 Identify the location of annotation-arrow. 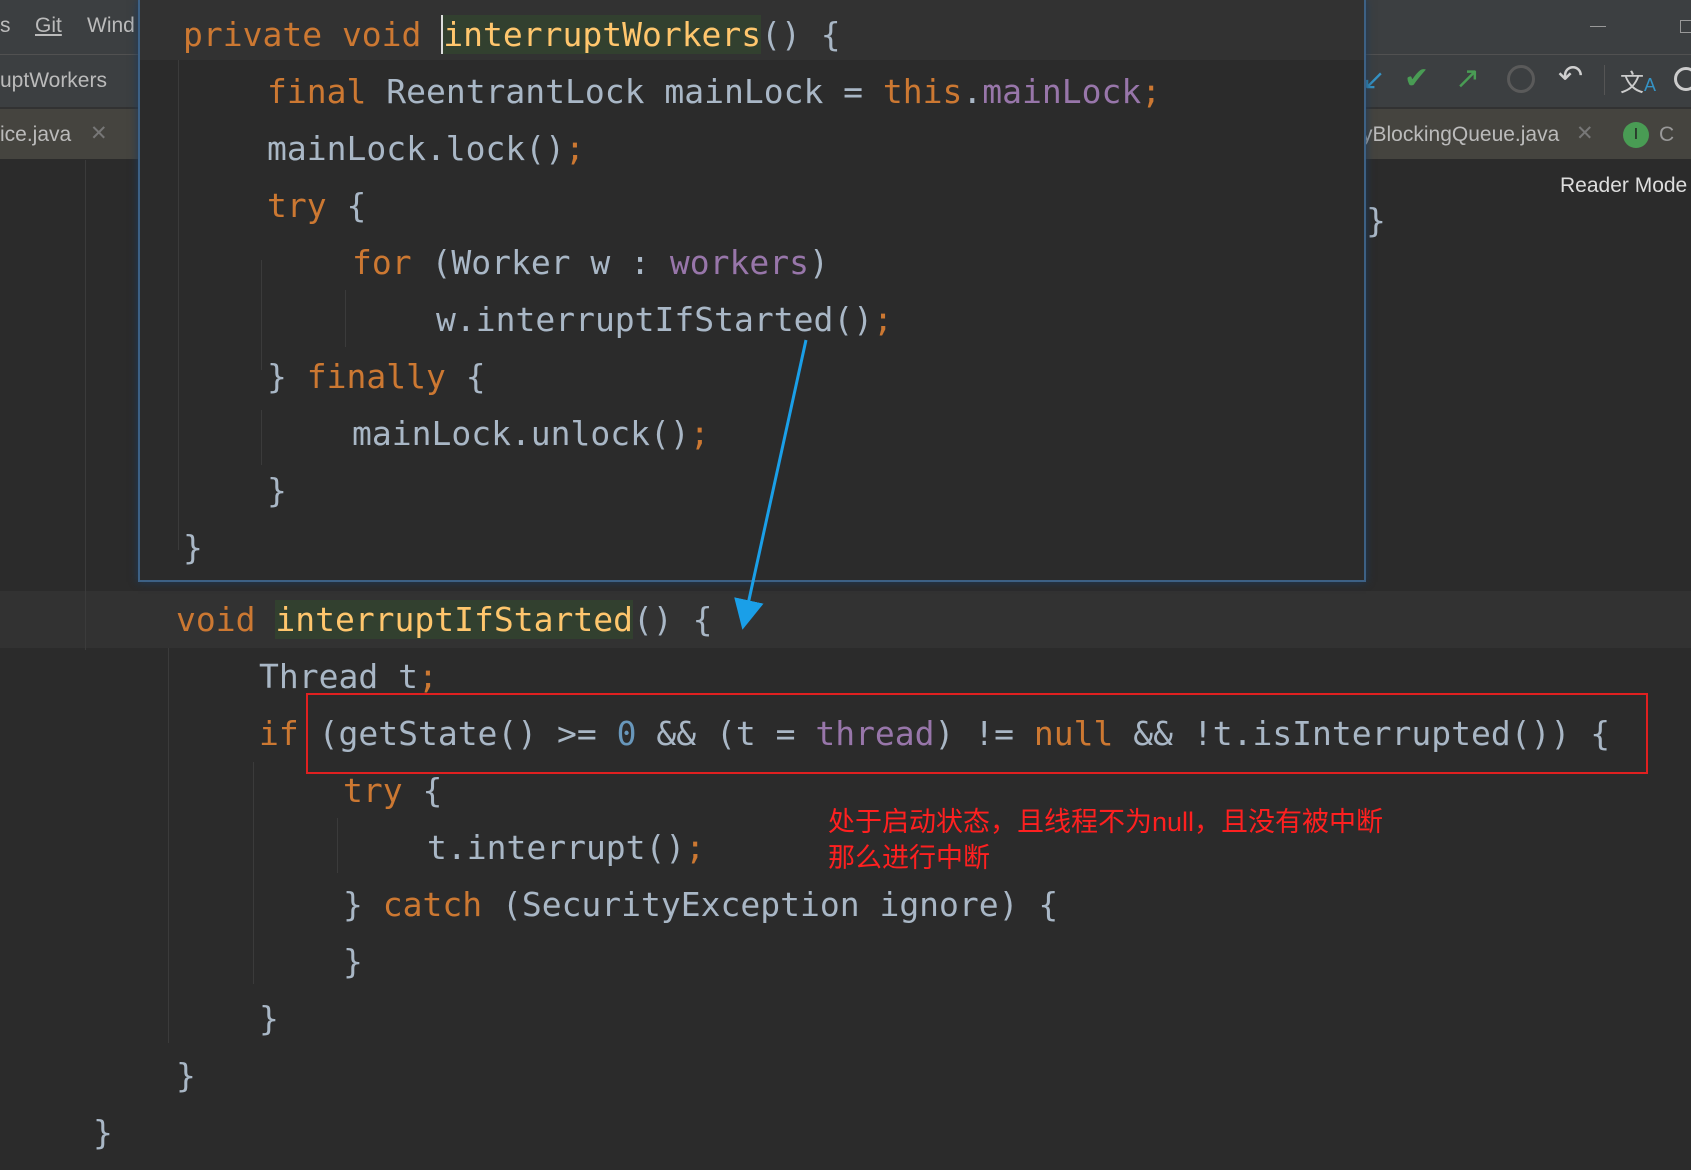
(771, 484).